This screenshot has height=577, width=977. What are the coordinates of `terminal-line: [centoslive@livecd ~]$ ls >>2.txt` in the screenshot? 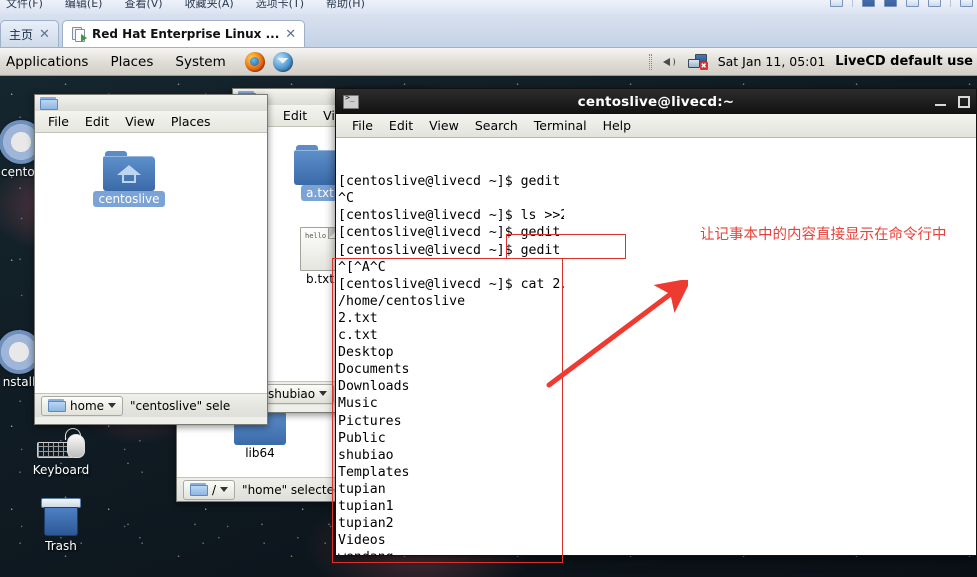 It's located at (451, 216).